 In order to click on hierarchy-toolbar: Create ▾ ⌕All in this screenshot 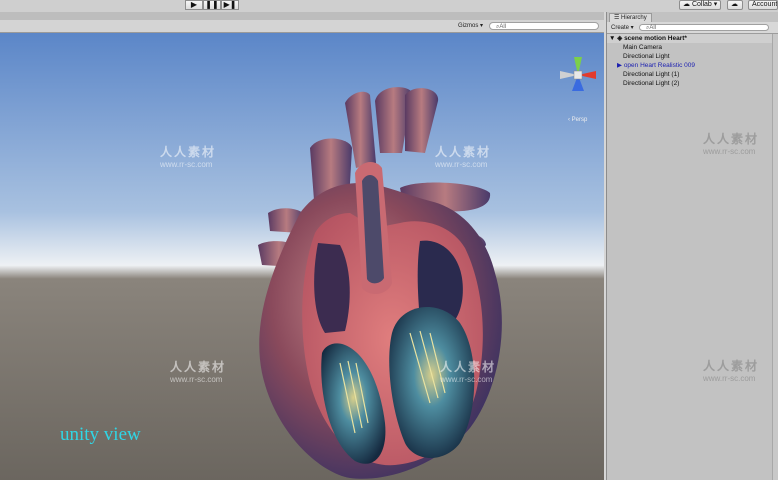, I will do `click(692, 28)`.